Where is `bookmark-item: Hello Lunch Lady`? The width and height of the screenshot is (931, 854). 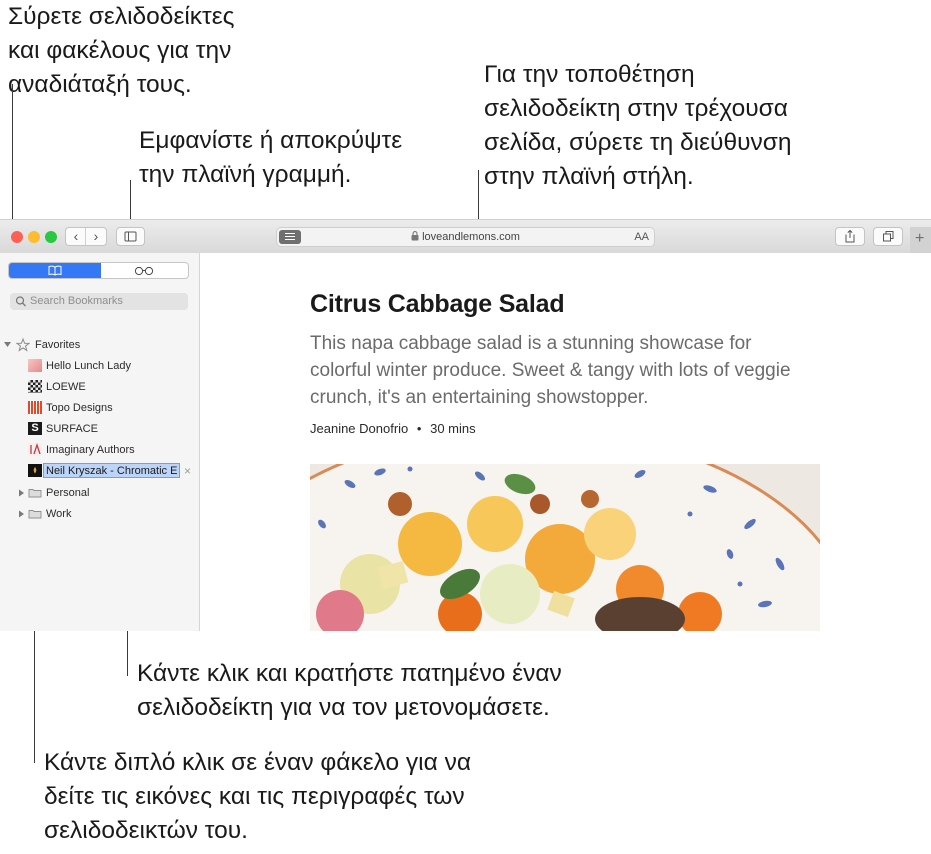
bookmark-item: Hello Lunch Lady is located at coordinates (108, 366).